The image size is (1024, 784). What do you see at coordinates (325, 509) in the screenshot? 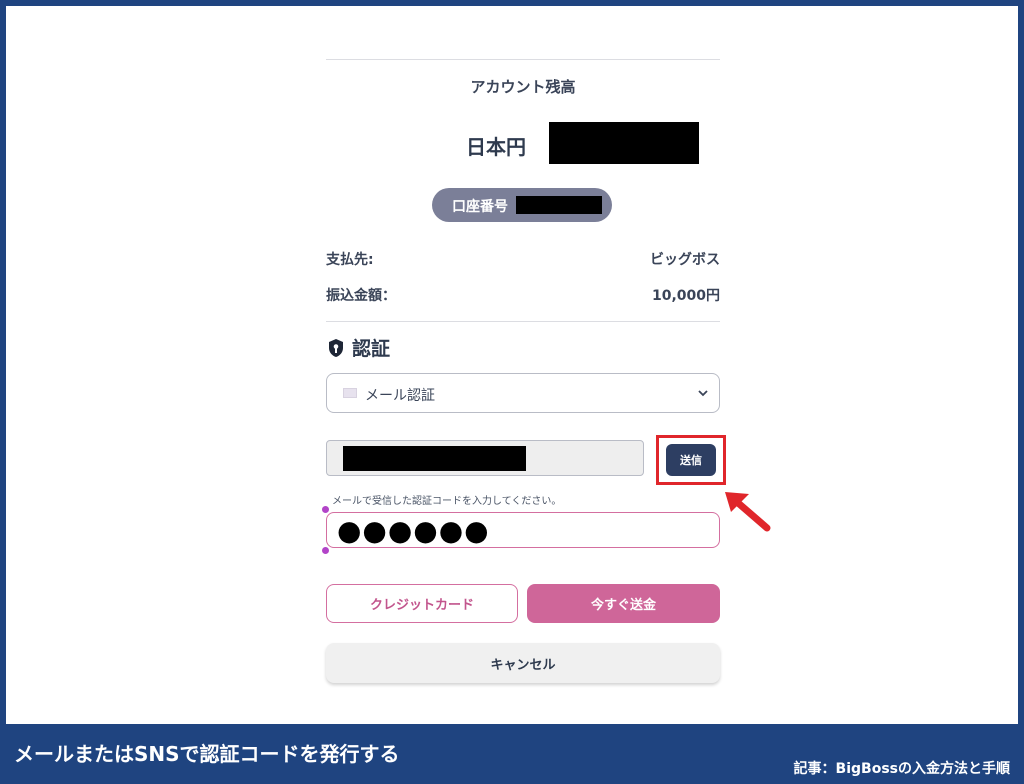
I see `selection-handle-start` at bounding box center [325, 509].